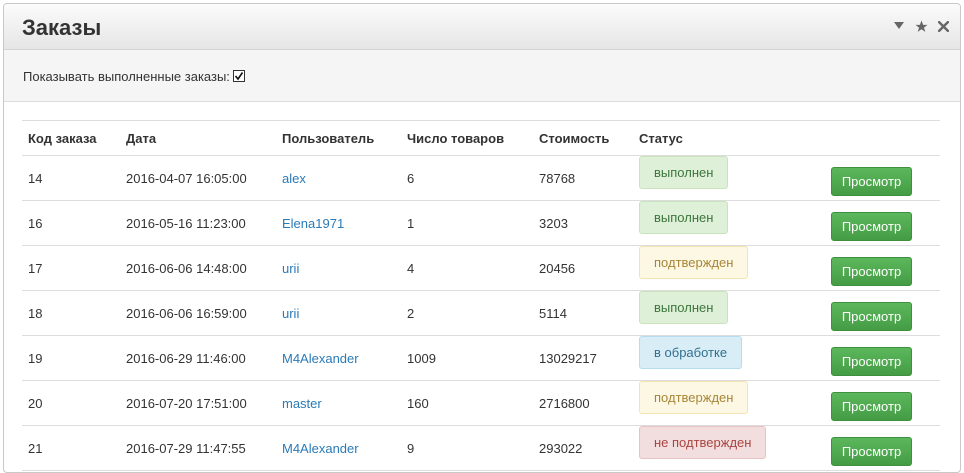 The image size is (964, 473). I want to click on order-price: 3203, so click(583, 223).